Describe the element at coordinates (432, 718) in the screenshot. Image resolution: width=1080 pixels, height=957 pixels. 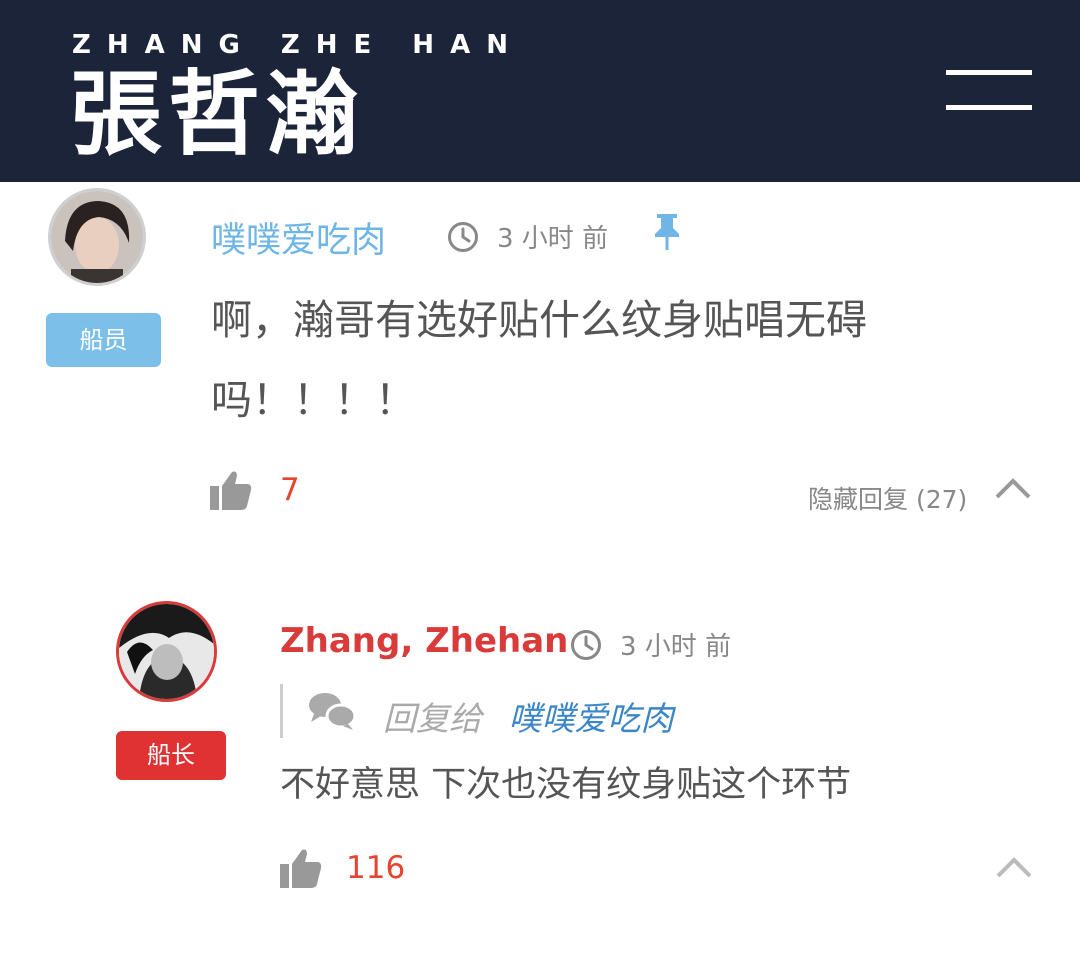
I see `reply-prefix: 回复给` at that location.